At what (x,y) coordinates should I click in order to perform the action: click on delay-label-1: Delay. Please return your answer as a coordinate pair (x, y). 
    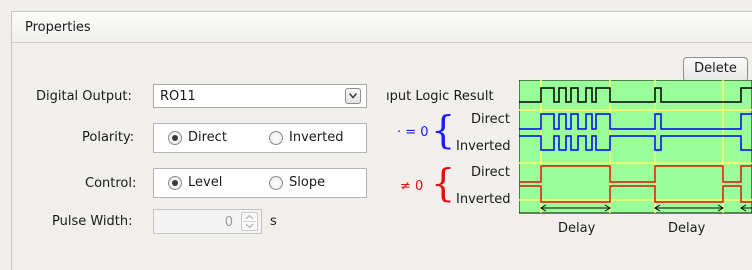
    Looking at the image, I should click on (577, 228).